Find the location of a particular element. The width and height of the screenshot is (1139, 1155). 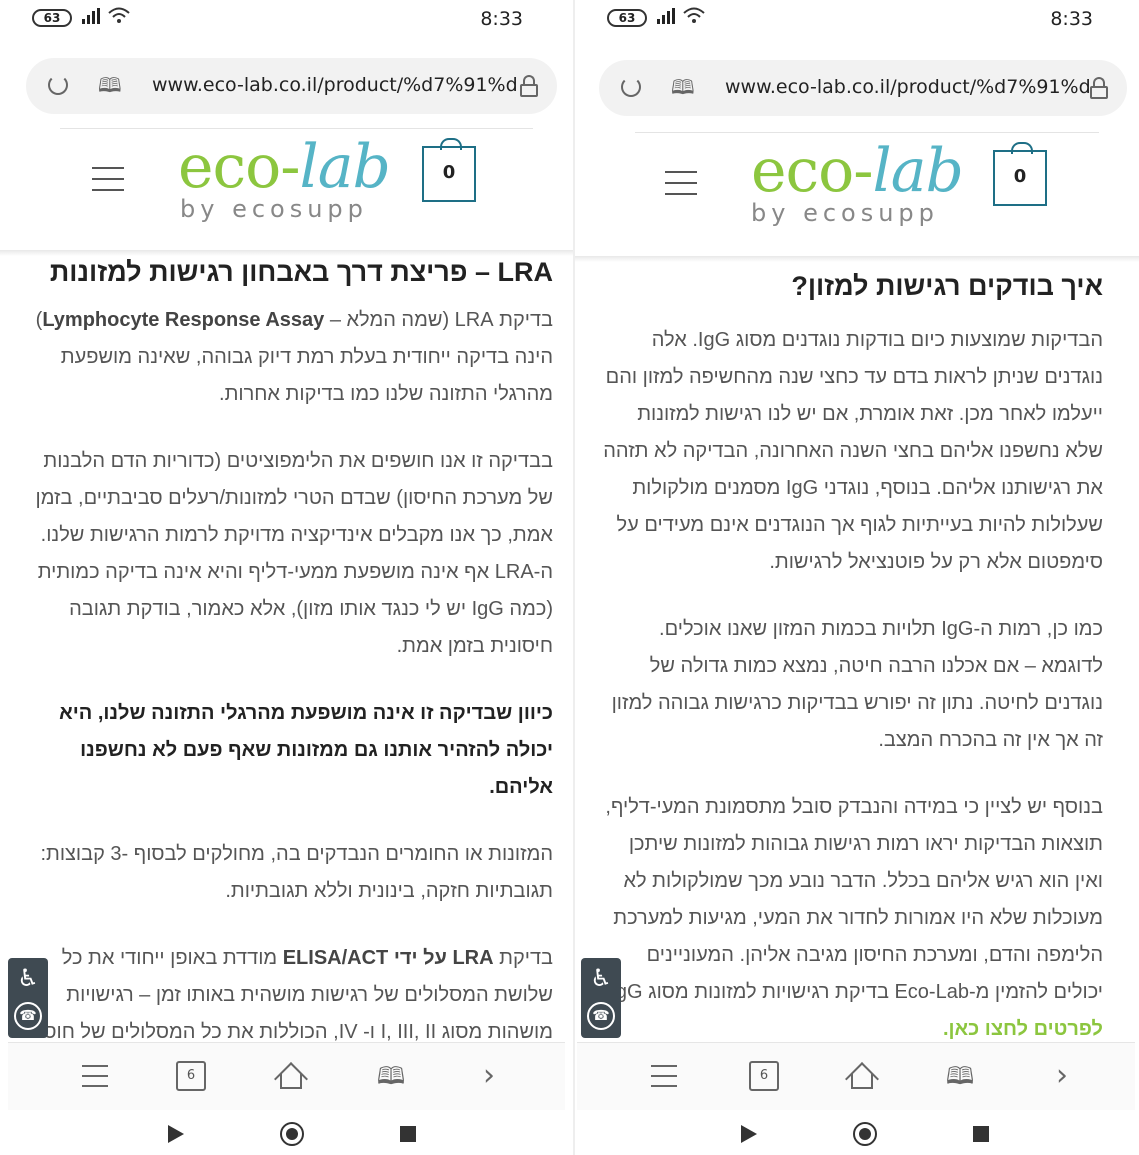

header-shadow is located at coordinates (857, 259).